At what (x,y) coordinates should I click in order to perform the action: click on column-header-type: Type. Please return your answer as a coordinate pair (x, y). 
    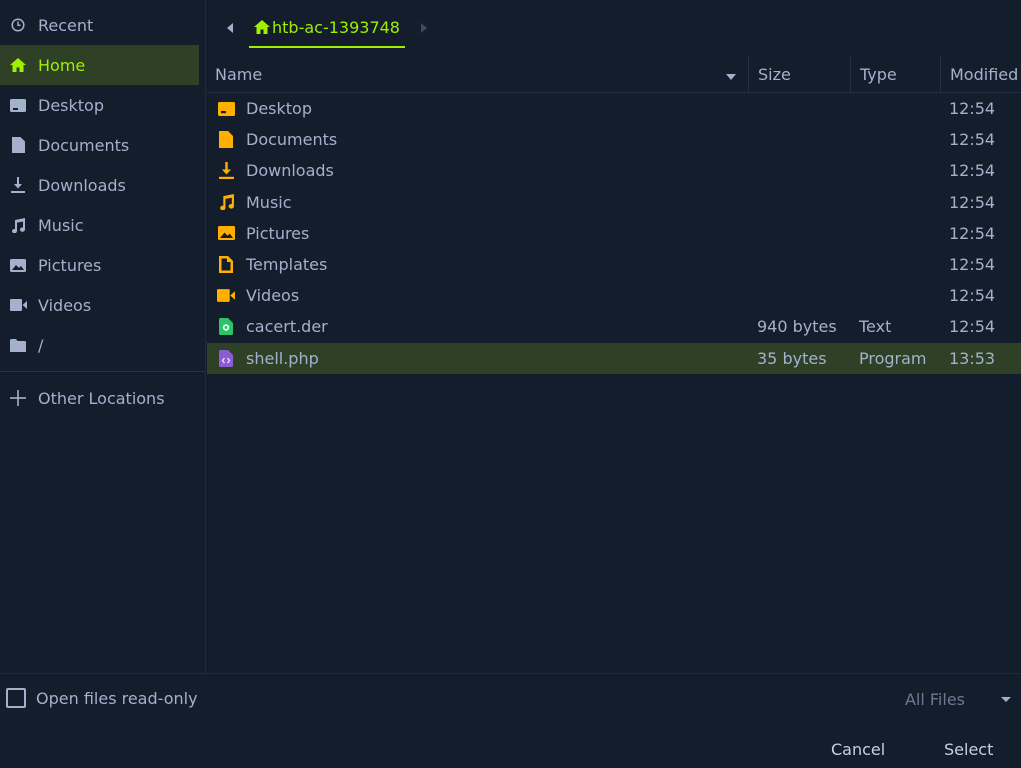
    Looking at the image, I should click on (895, 74).